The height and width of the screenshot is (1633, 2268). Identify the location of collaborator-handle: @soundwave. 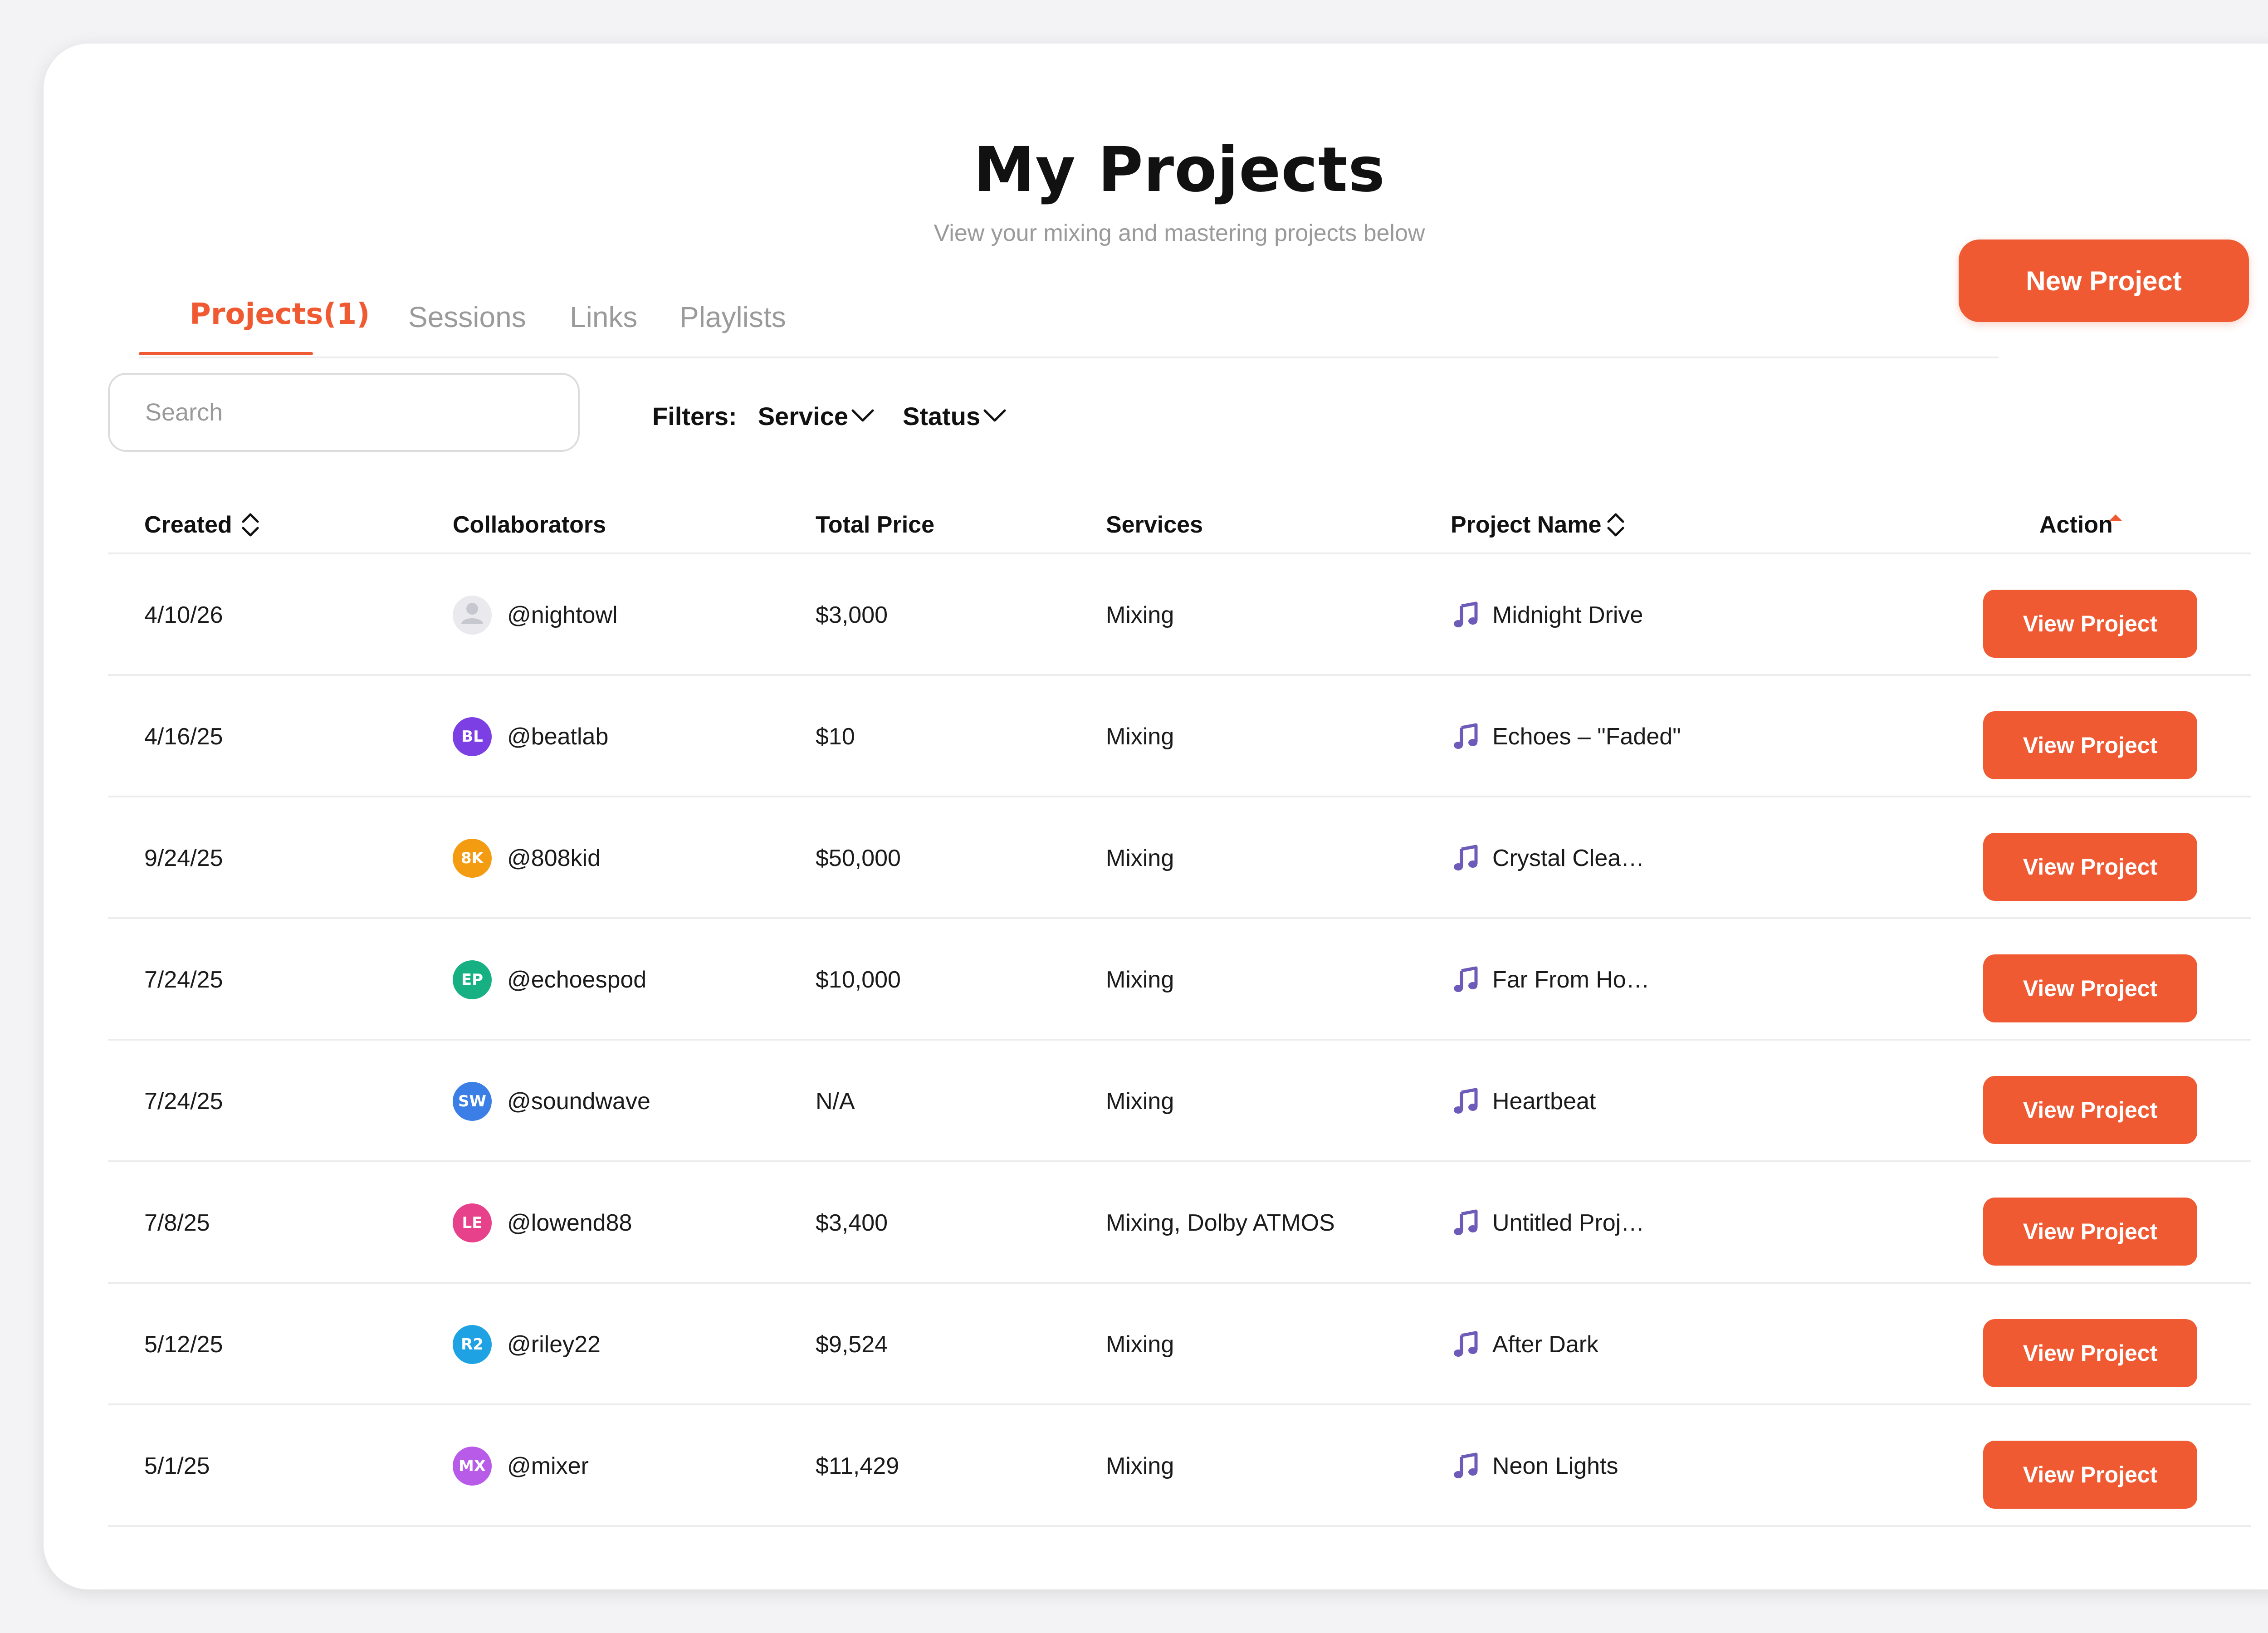
(578, 1101).